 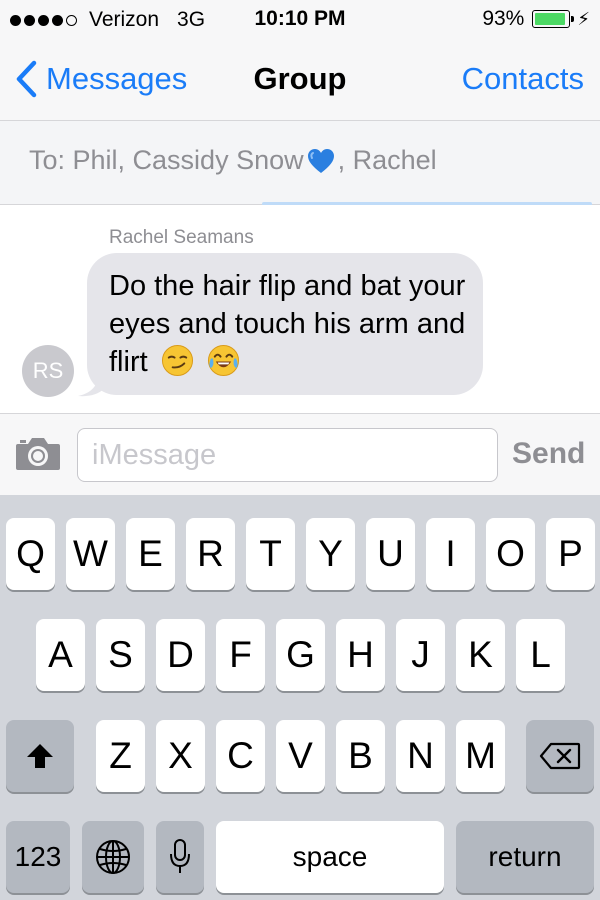 I want to click on battery-fill, so click(x=550, y=19).